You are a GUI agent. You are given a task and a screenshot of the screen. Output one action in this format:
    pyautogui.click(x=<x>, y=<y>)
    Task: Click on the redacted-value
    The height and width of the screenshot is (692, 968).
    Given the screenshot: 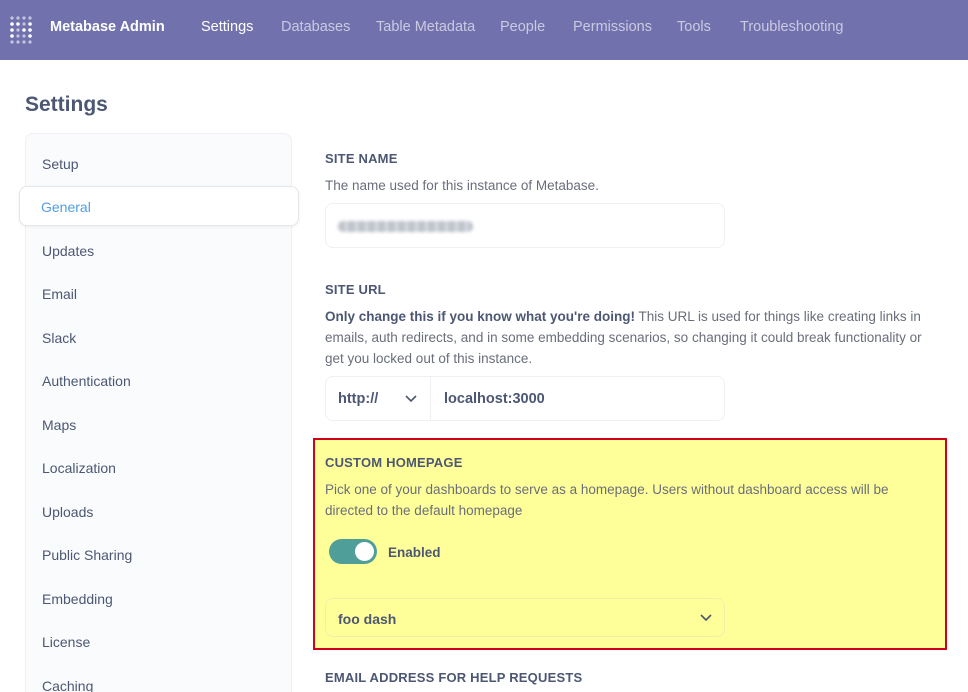 What is the action you would take?
    pyautogui.click(x=405, y=226)
    